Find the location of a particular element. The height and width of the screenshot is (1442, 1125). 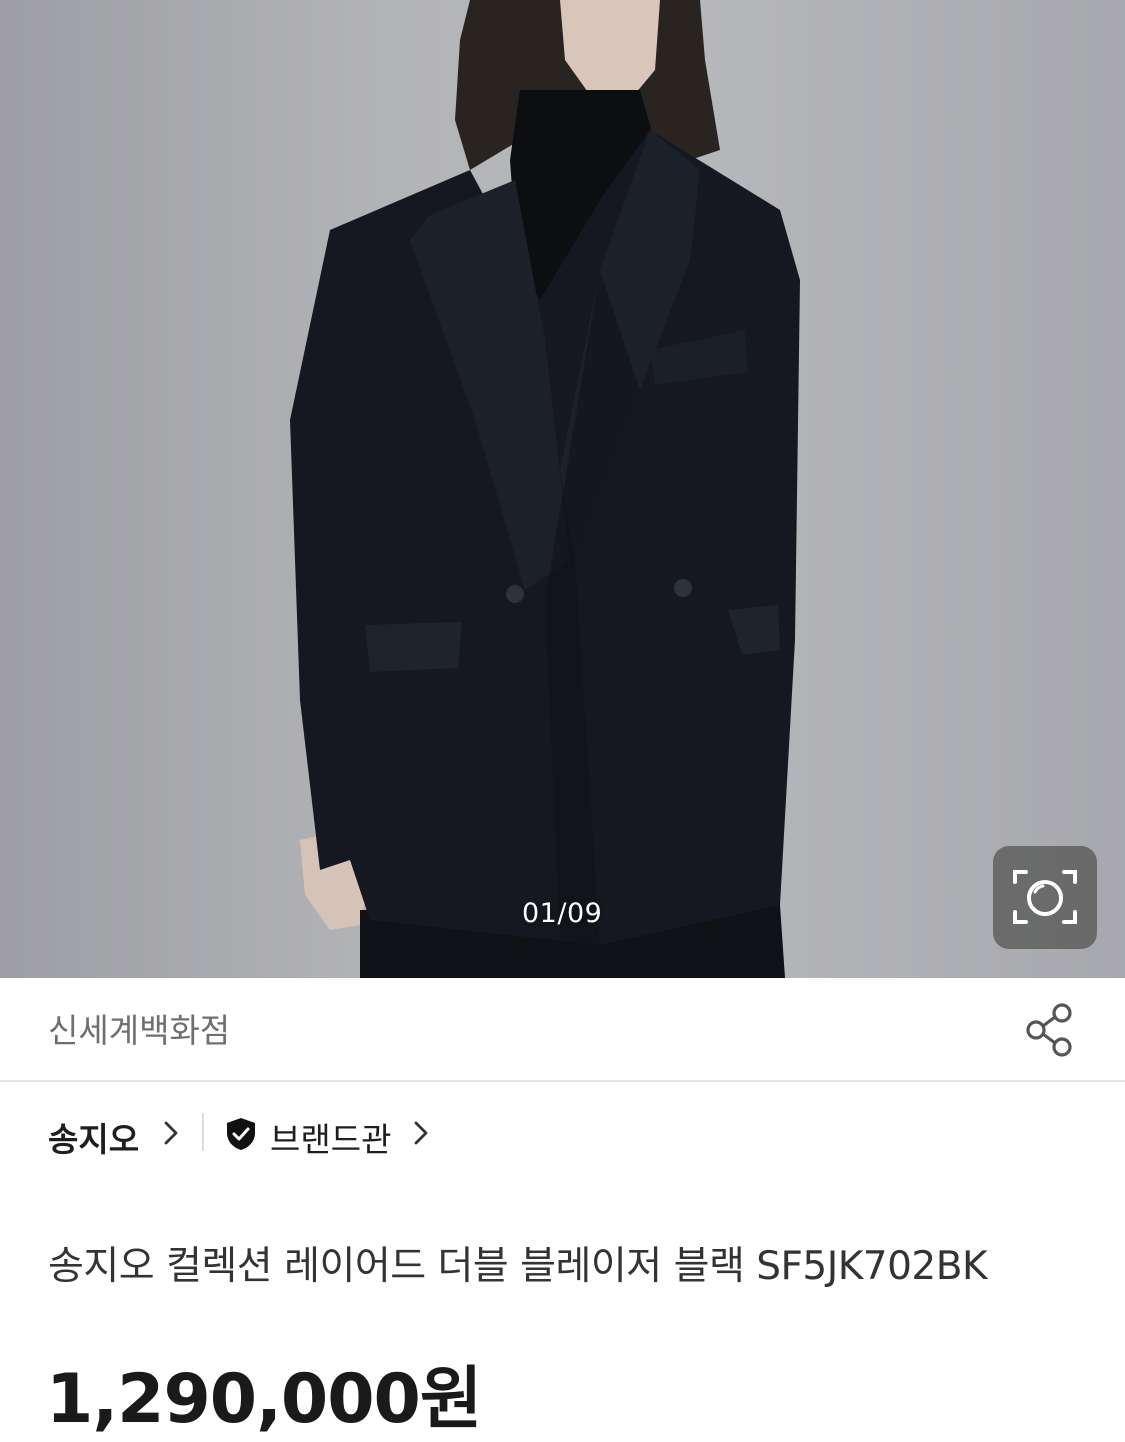

vertical-divider is located at coordinates (203, 1132).